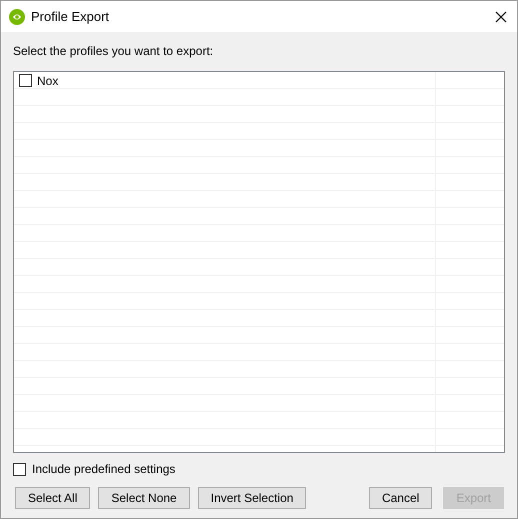 This screenshot has height=519, width=518. What do you see at coordinates (400, 498) in the screenshot?
I see `dialog-button: Cancel` at bounding box center [400, 498].